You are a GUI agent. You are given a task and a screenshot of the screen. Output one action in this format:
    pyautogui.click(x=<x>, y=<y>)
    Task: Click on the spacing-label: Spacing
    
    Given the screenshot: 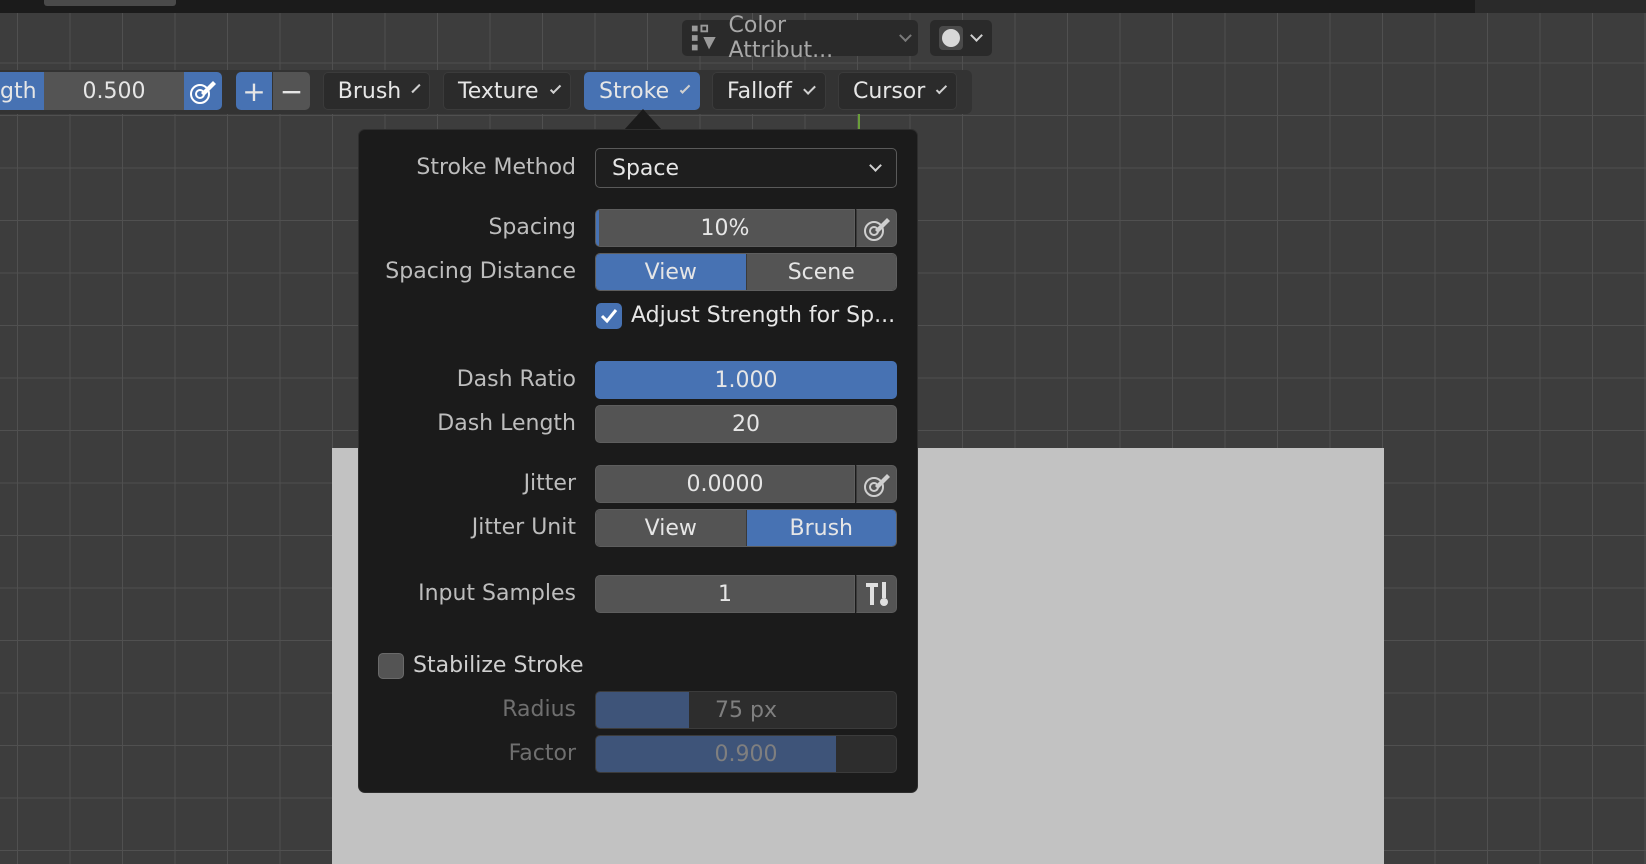 What is the action you would take?
    pyautogui.click(x=532, y=227)
    